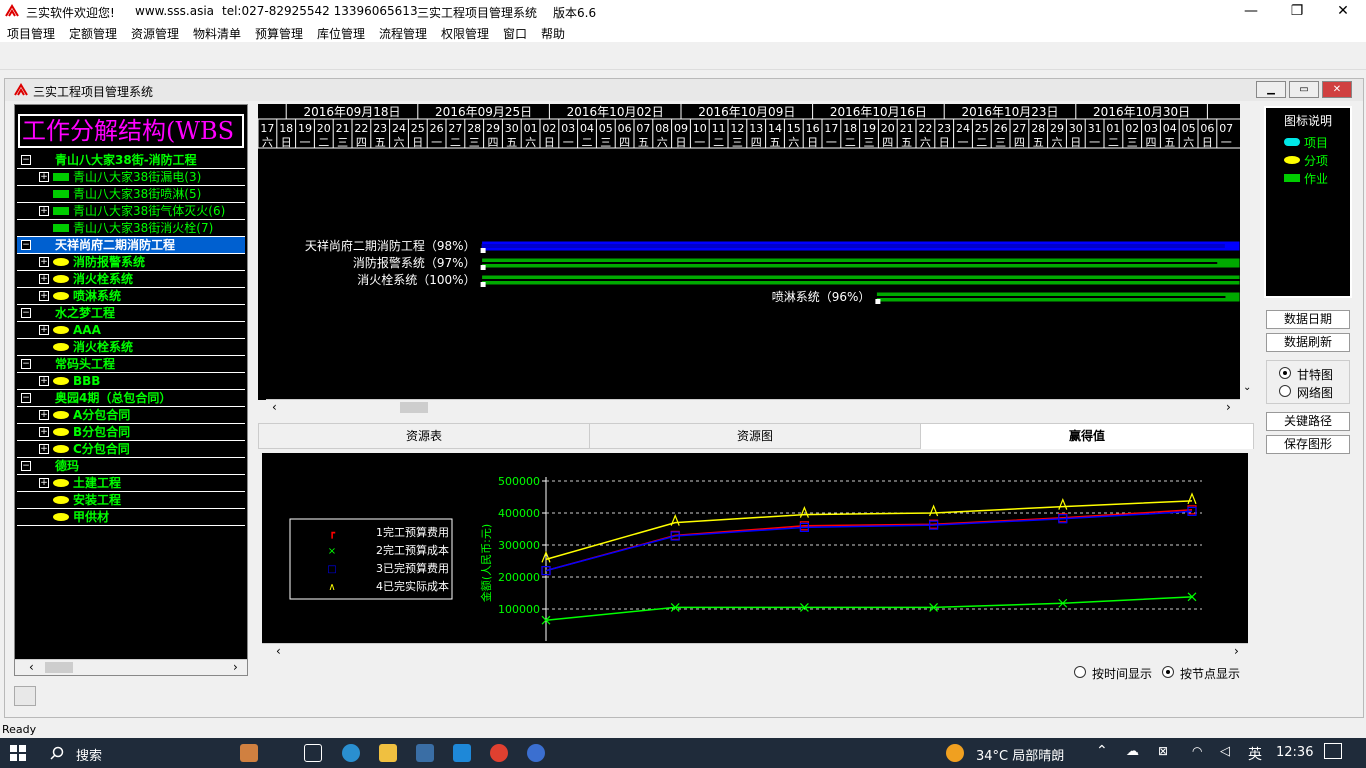 This screenshot has width=1366, height=768. I want to click on gantt-scroll-right-icon: ›, so click(1228, 407).